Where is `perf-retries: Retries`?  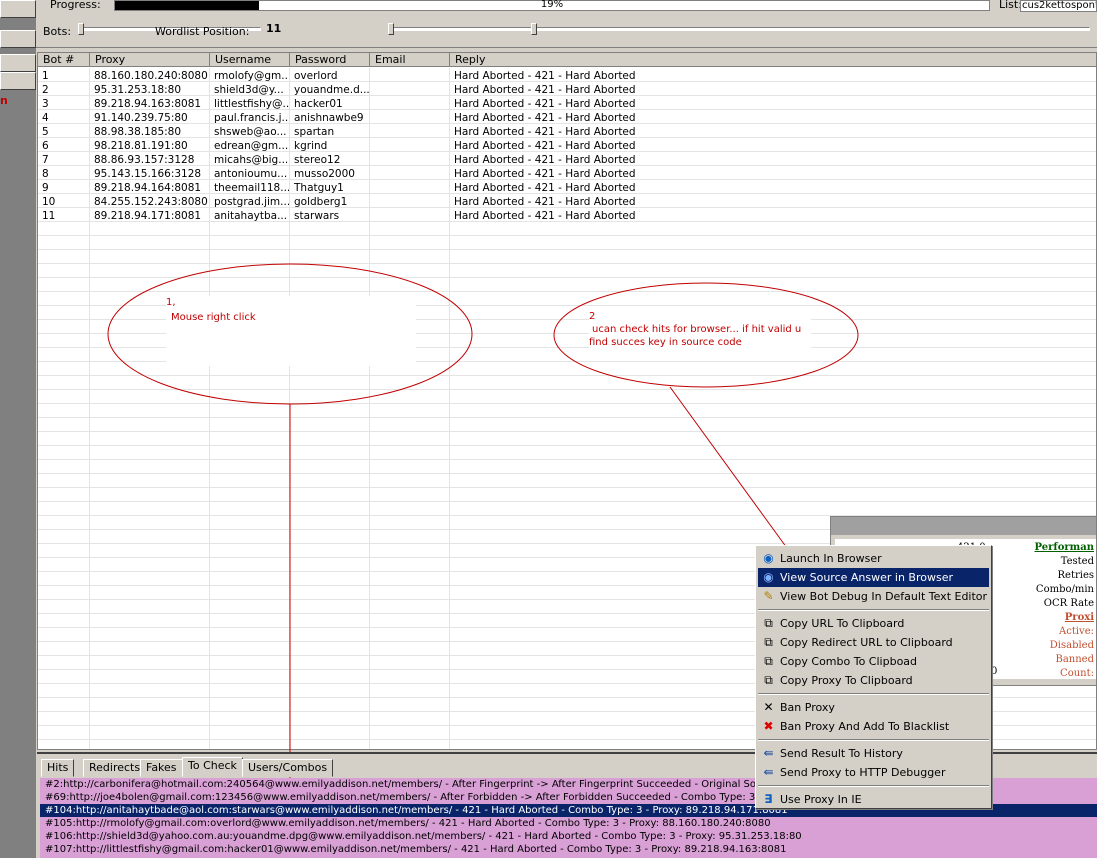
perf-retries: Retries is located at coordinates (1076, 575).